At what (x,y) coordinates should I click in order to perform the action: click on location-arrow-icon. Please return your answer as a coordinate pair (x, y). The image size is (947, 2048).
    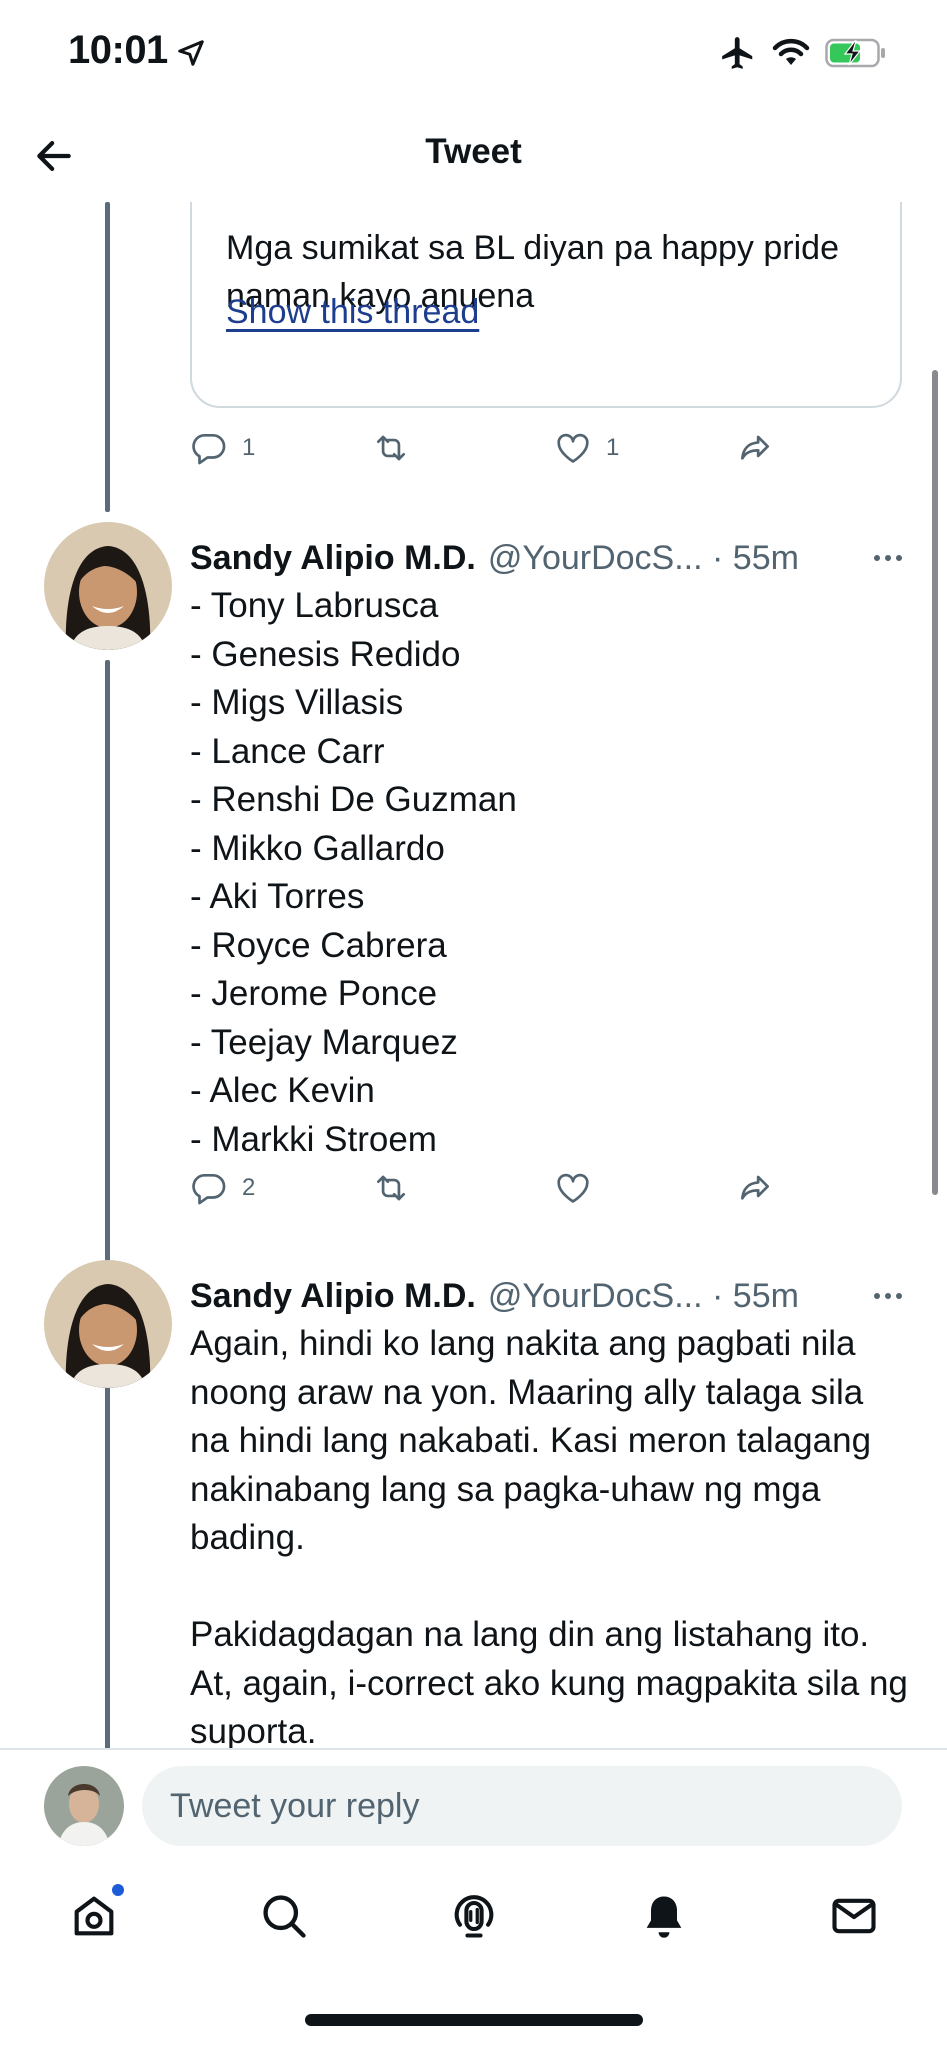
    Looking at the image, I should click on (191, 53).